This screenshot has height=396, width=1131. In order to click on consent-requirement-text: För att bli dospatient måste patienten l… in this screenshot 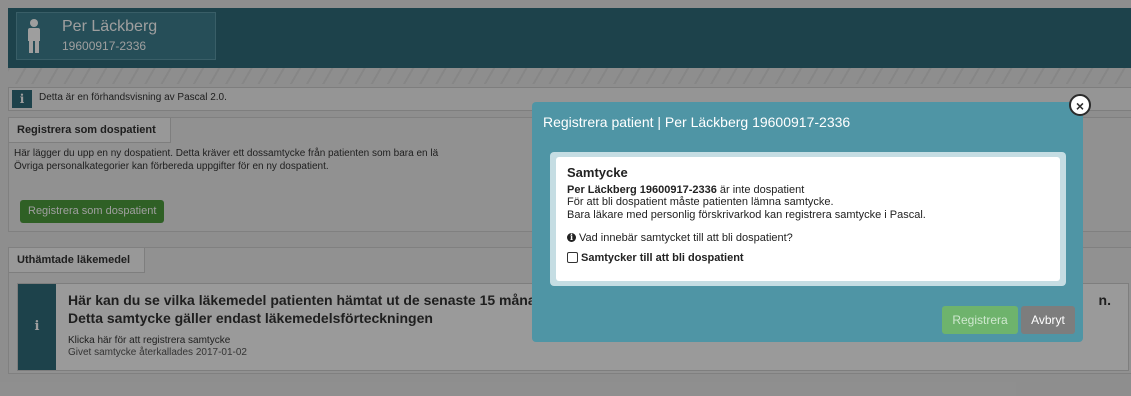, I will do `click(700, 202)`.